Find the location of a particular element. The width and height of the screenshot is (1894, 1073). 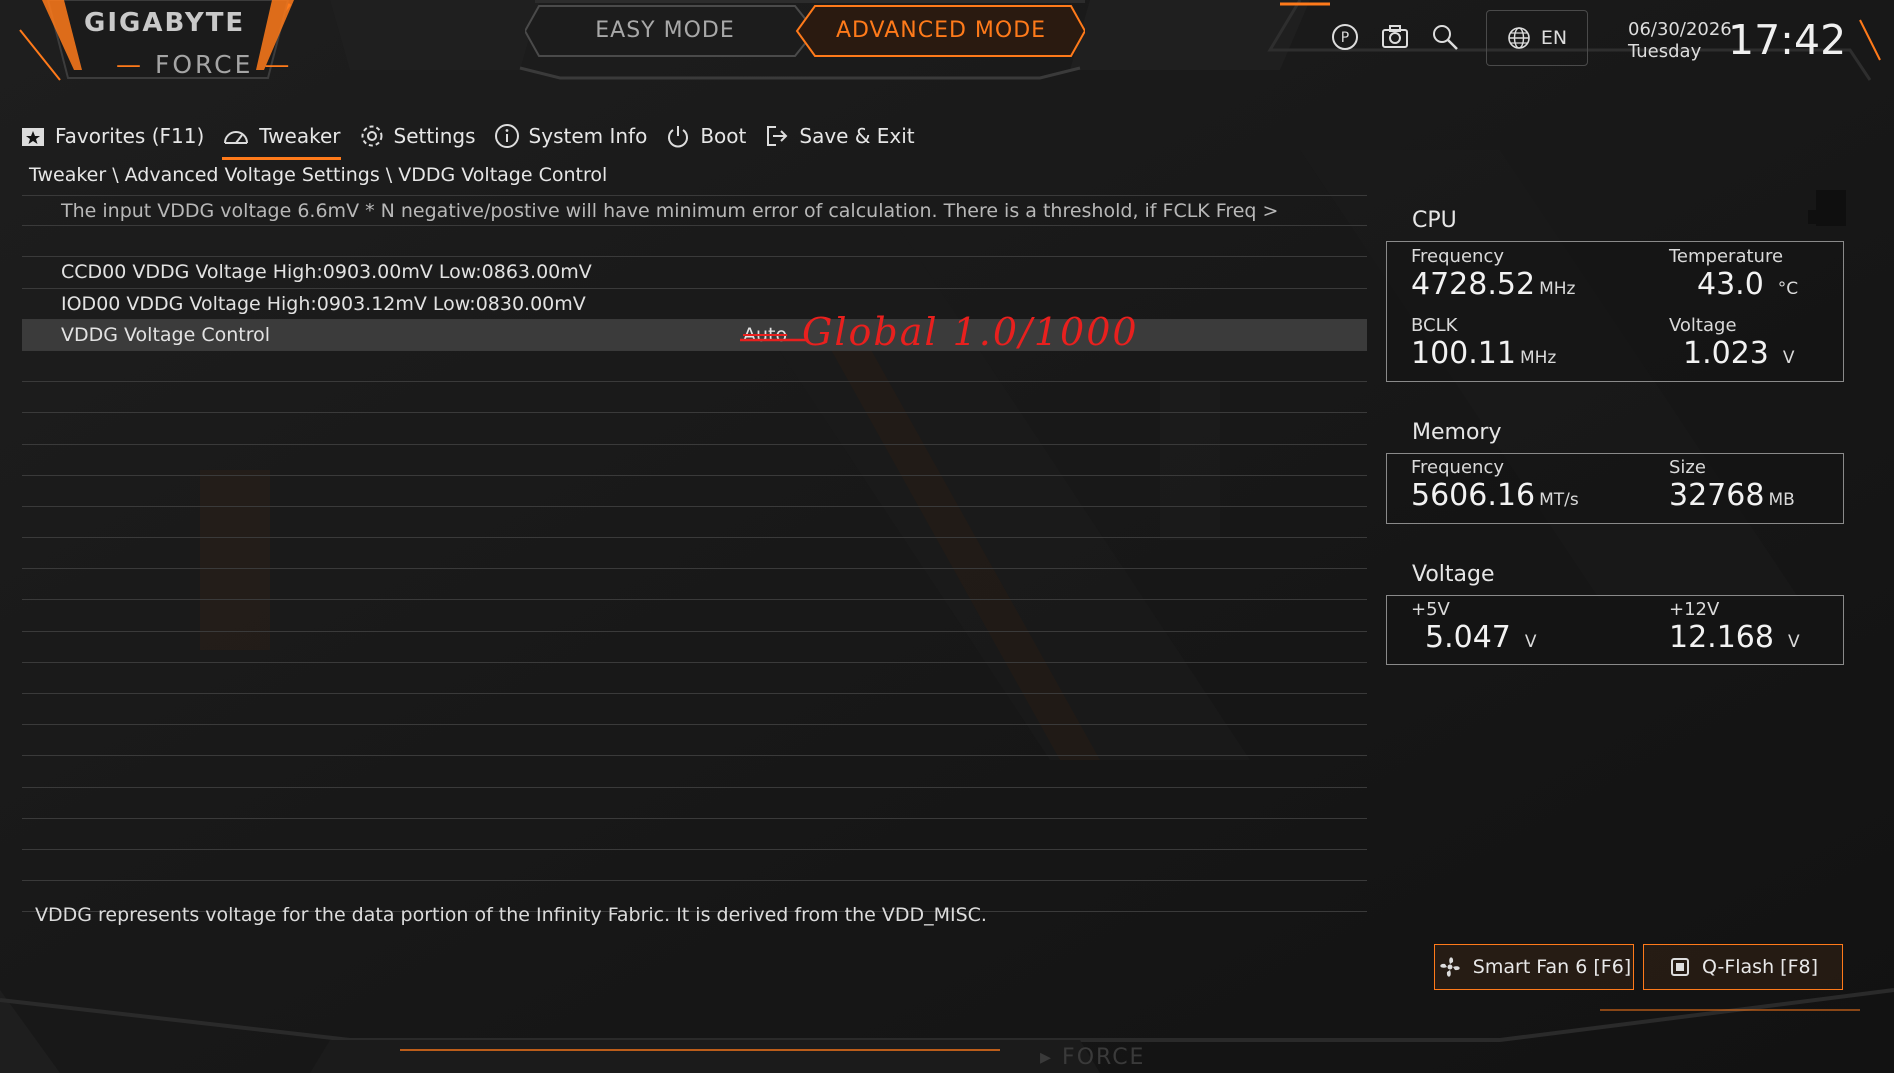

tab-save-exit: Save & Exit is located at coordinates (839, 136).